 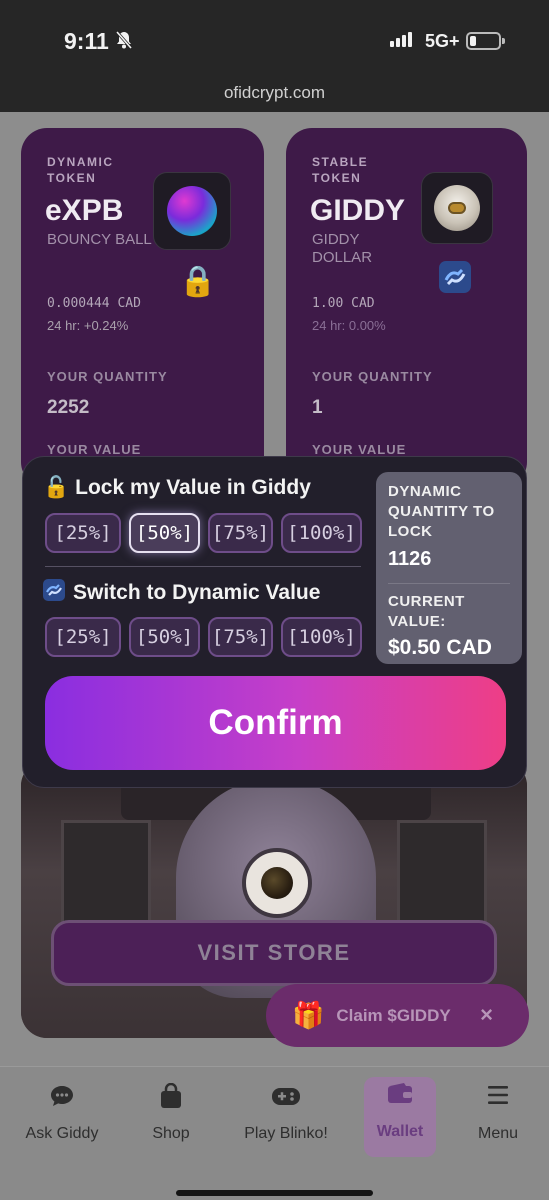 What do you see at coordinates (164, 533) in the screenshot?
I see `lock-50-button: [50%]` at bounding box center [164, 533].